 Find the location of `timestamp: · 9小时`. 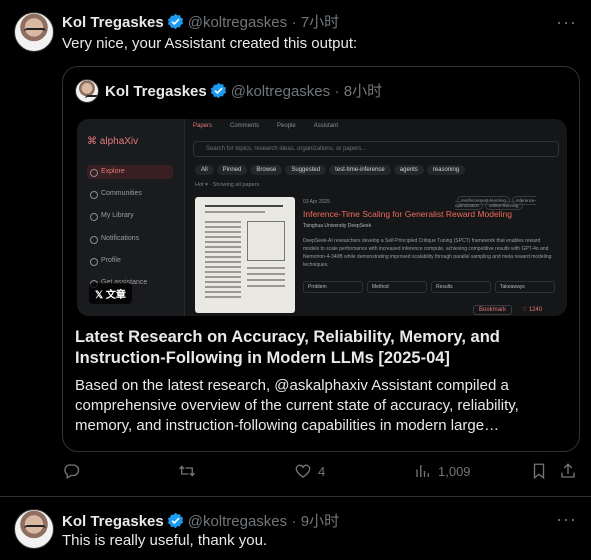

timestamp: · 9小时 is located at coordinates (316, 521).